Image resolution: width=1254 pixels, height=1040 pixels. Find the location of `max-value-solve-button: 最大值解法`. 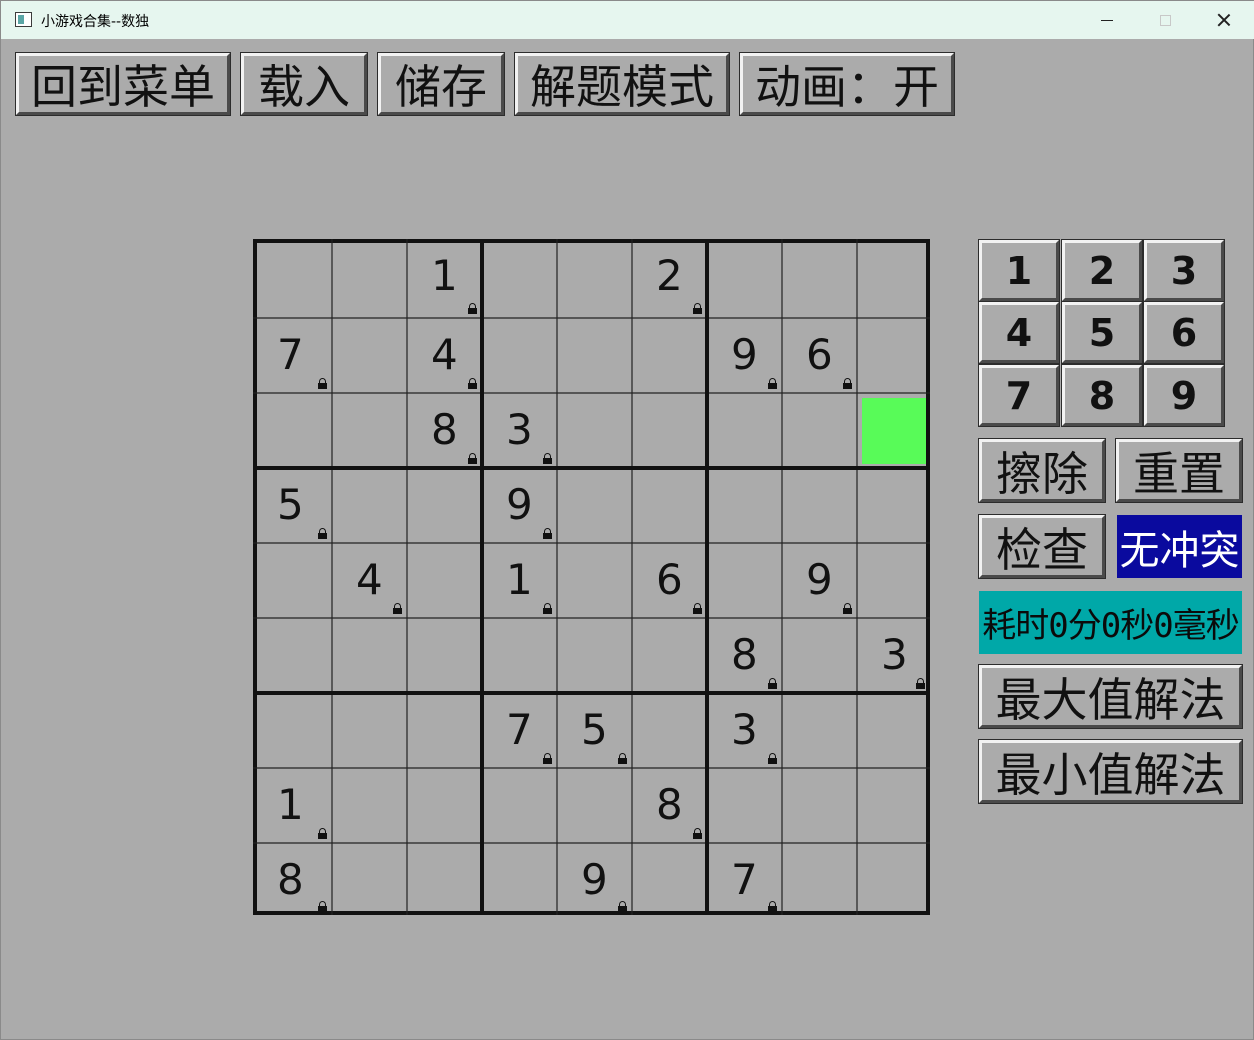

max-value-solve-button: 最大值解法 is located at coordinates (1110, 696).